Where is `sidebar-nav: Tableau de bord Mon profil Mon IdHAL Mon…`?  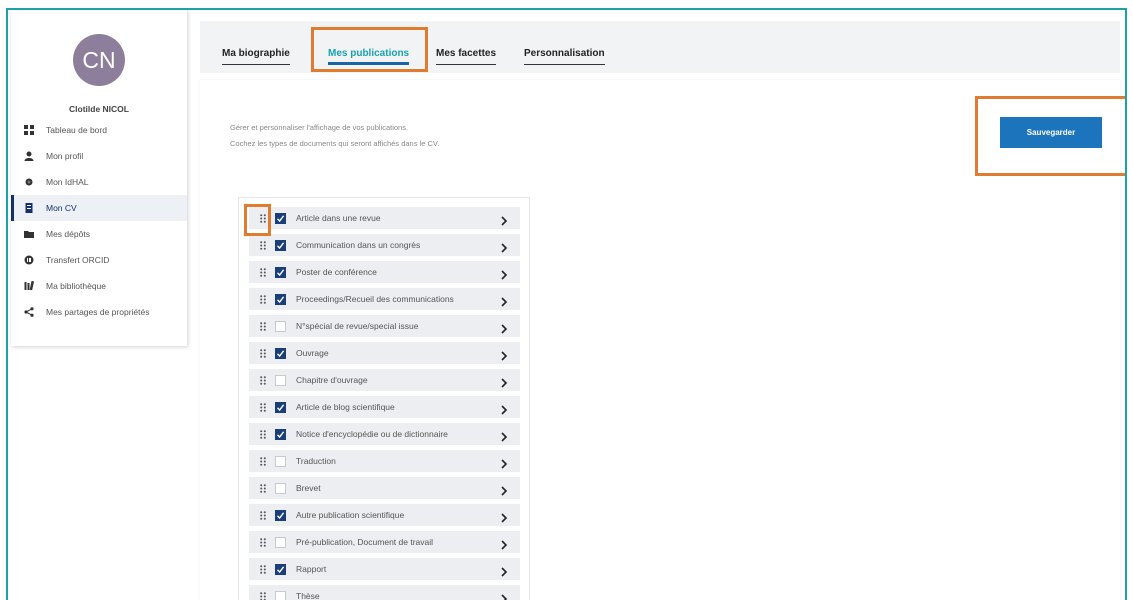
sidebar-nav: Tableau de bord Mon profil Mon IdHAL Mon… is located at coordinates (99, 221).